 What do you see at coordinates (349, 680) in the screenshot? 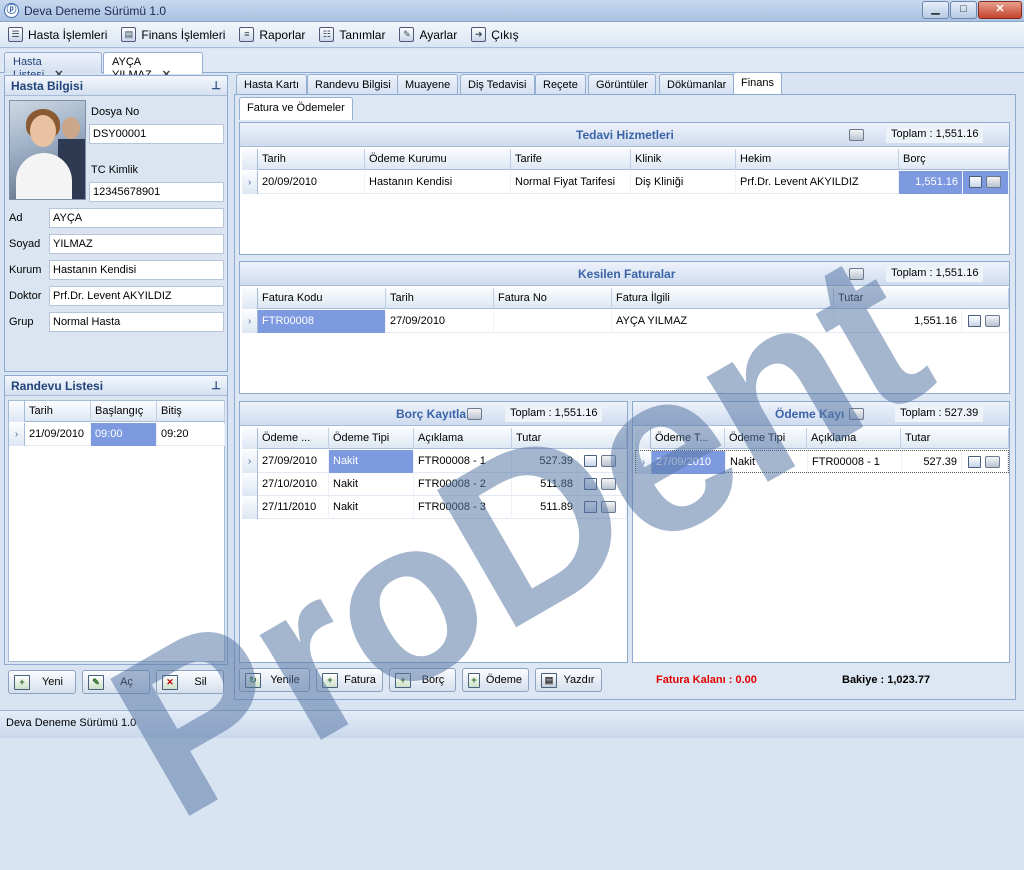
I see `invoice-button: + Fatura` at bounding box center [349, 680].